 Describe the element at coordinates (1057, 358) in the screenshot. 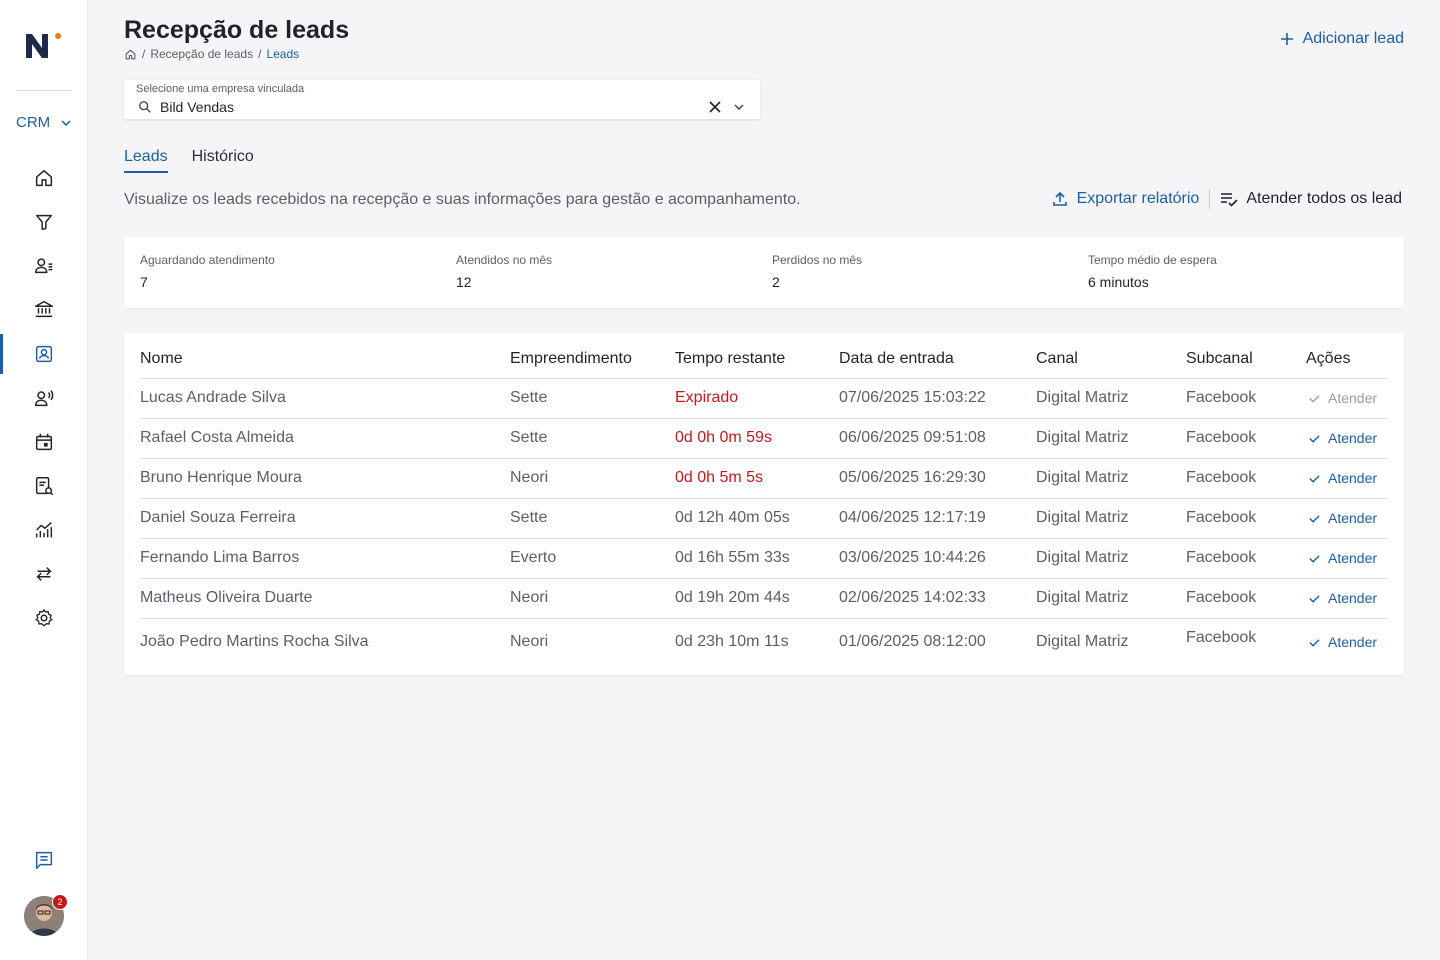

I see `column-header-channel: Canal` at that location.